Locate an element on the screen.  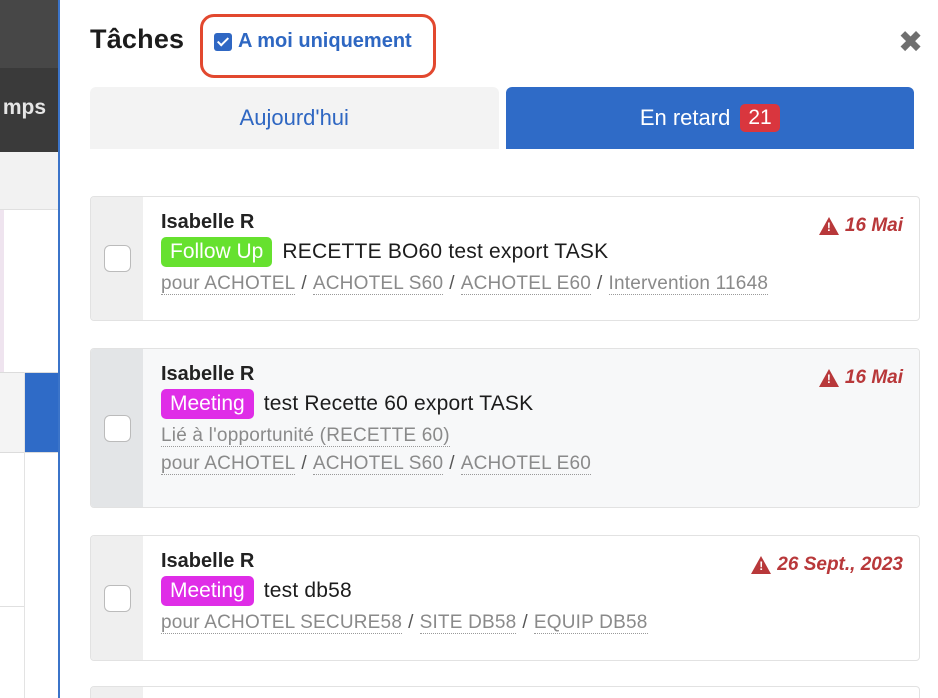
checkbox-checked-icon is located at coordinates (223, 41).